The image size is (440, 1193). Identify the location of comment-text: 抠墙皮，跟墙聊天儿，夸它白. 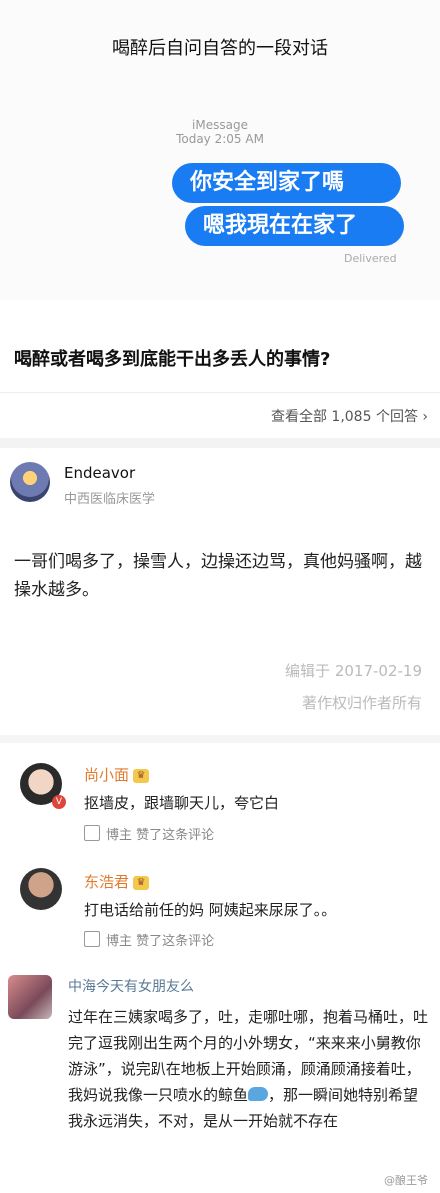
(182, 803).